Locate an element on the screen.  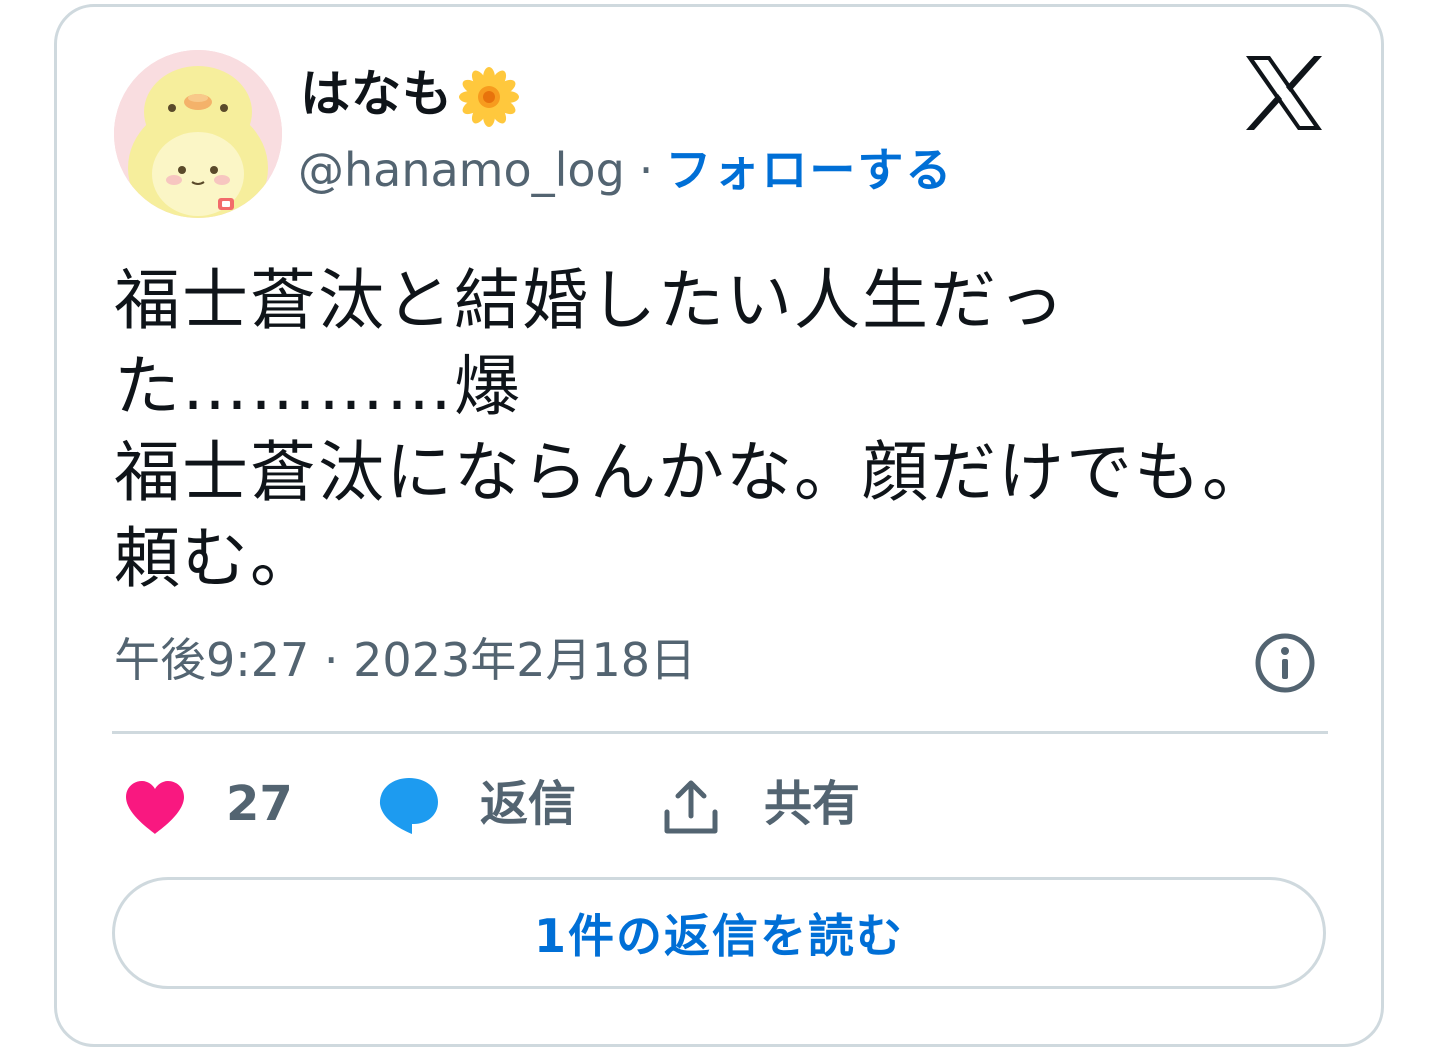
like-count: 27 is located at coordinates (259, 804).